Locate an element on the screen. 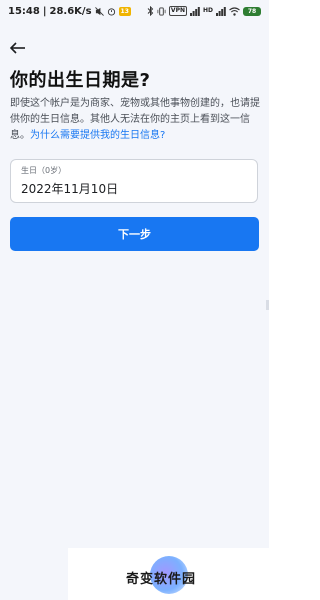 This screenshot has width=320, height=600. status-left: 15:48 | 28.6K/s 13 is located at coordinates (69, 11).